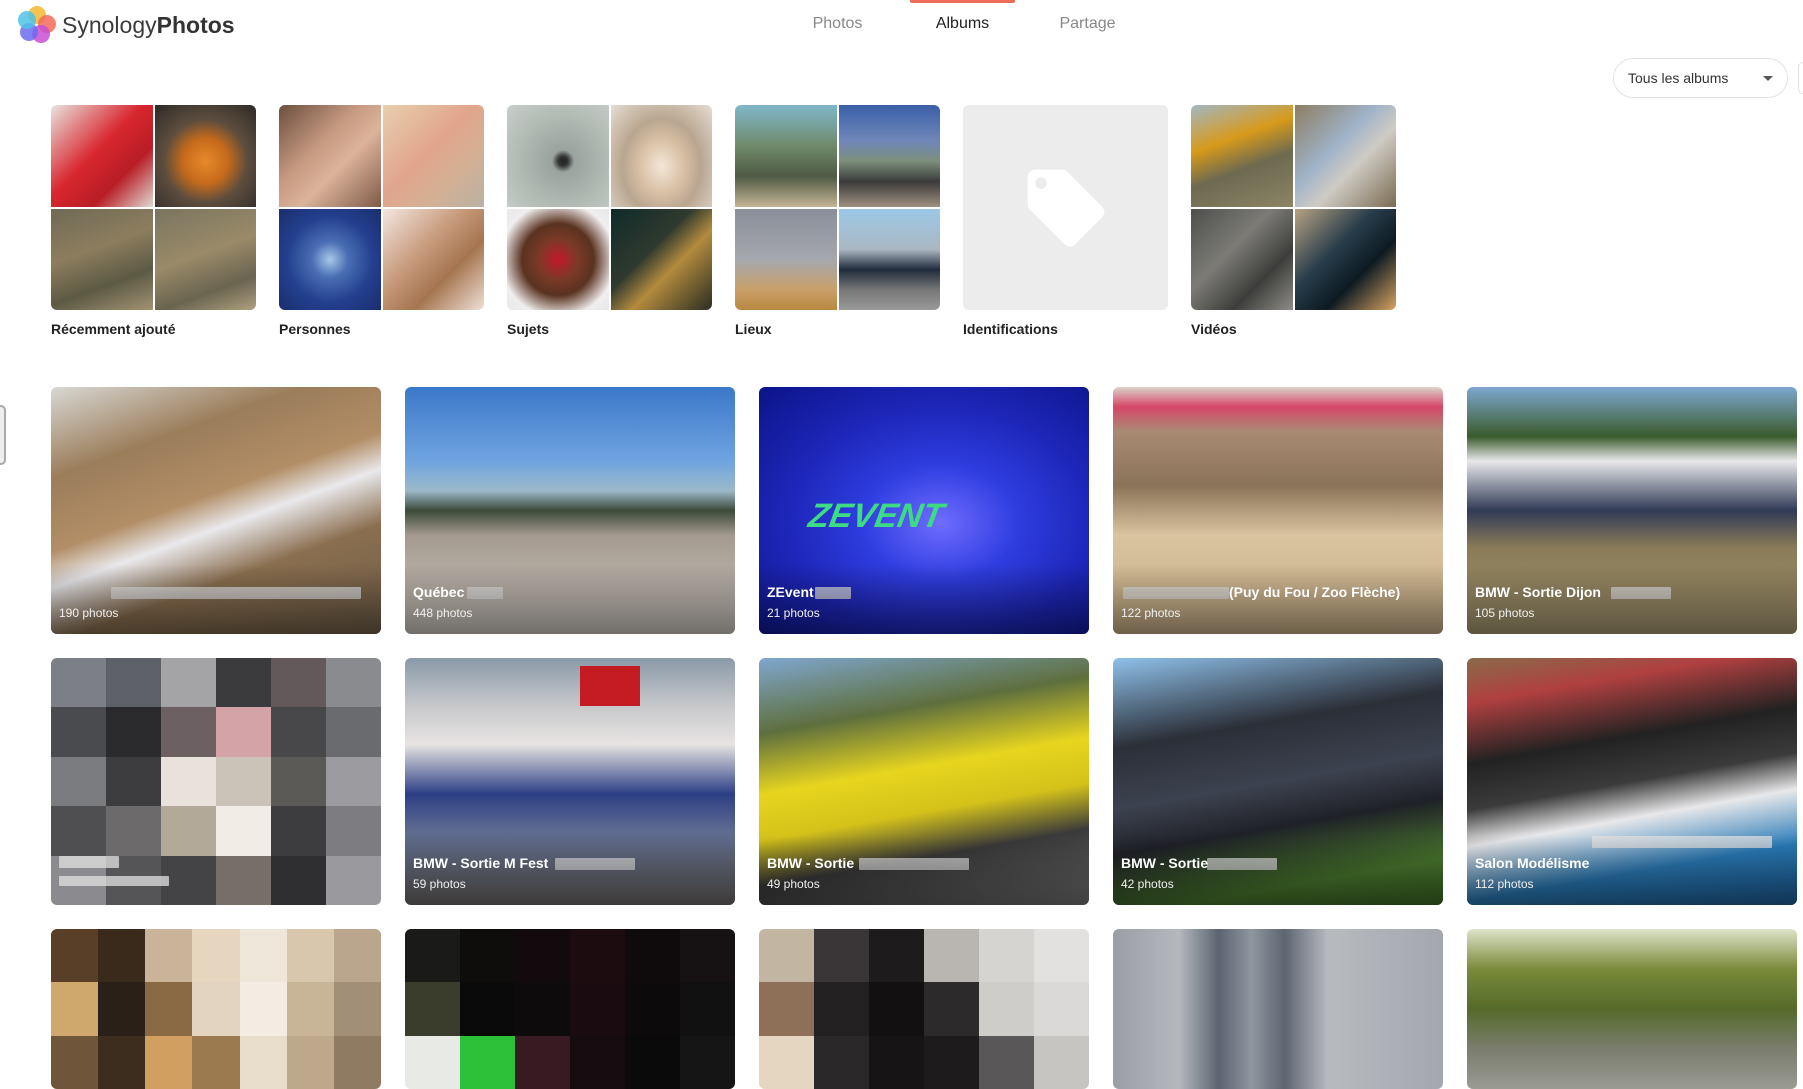 The width and height of the screenshot is (1803, 1089). I want to click on album-filter-dropdown: Tous les albums, so click(1700, 78).